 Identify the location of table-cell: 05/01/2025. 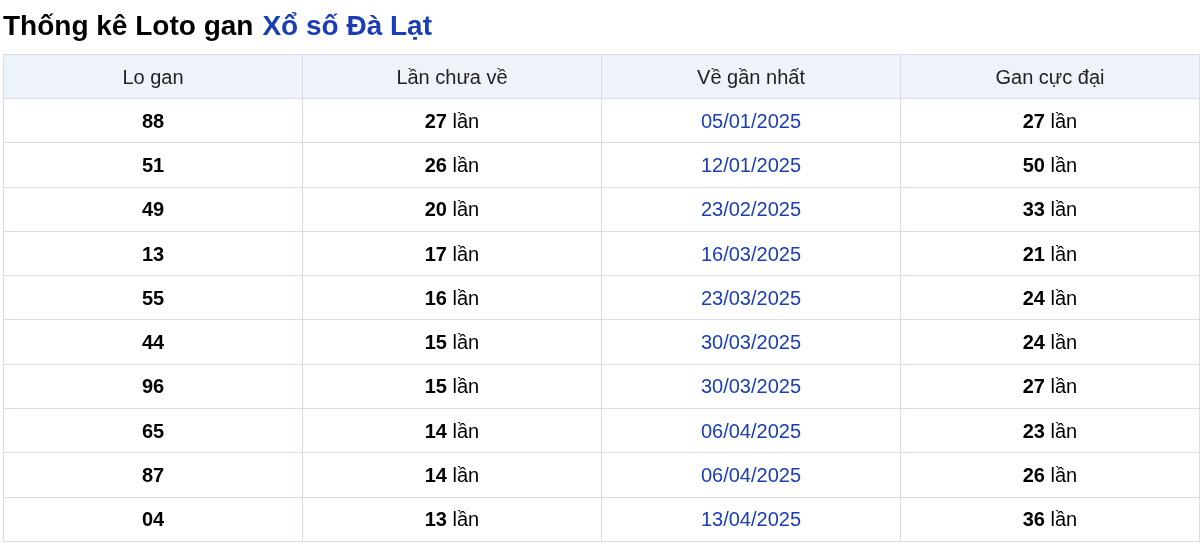
(751, 120).